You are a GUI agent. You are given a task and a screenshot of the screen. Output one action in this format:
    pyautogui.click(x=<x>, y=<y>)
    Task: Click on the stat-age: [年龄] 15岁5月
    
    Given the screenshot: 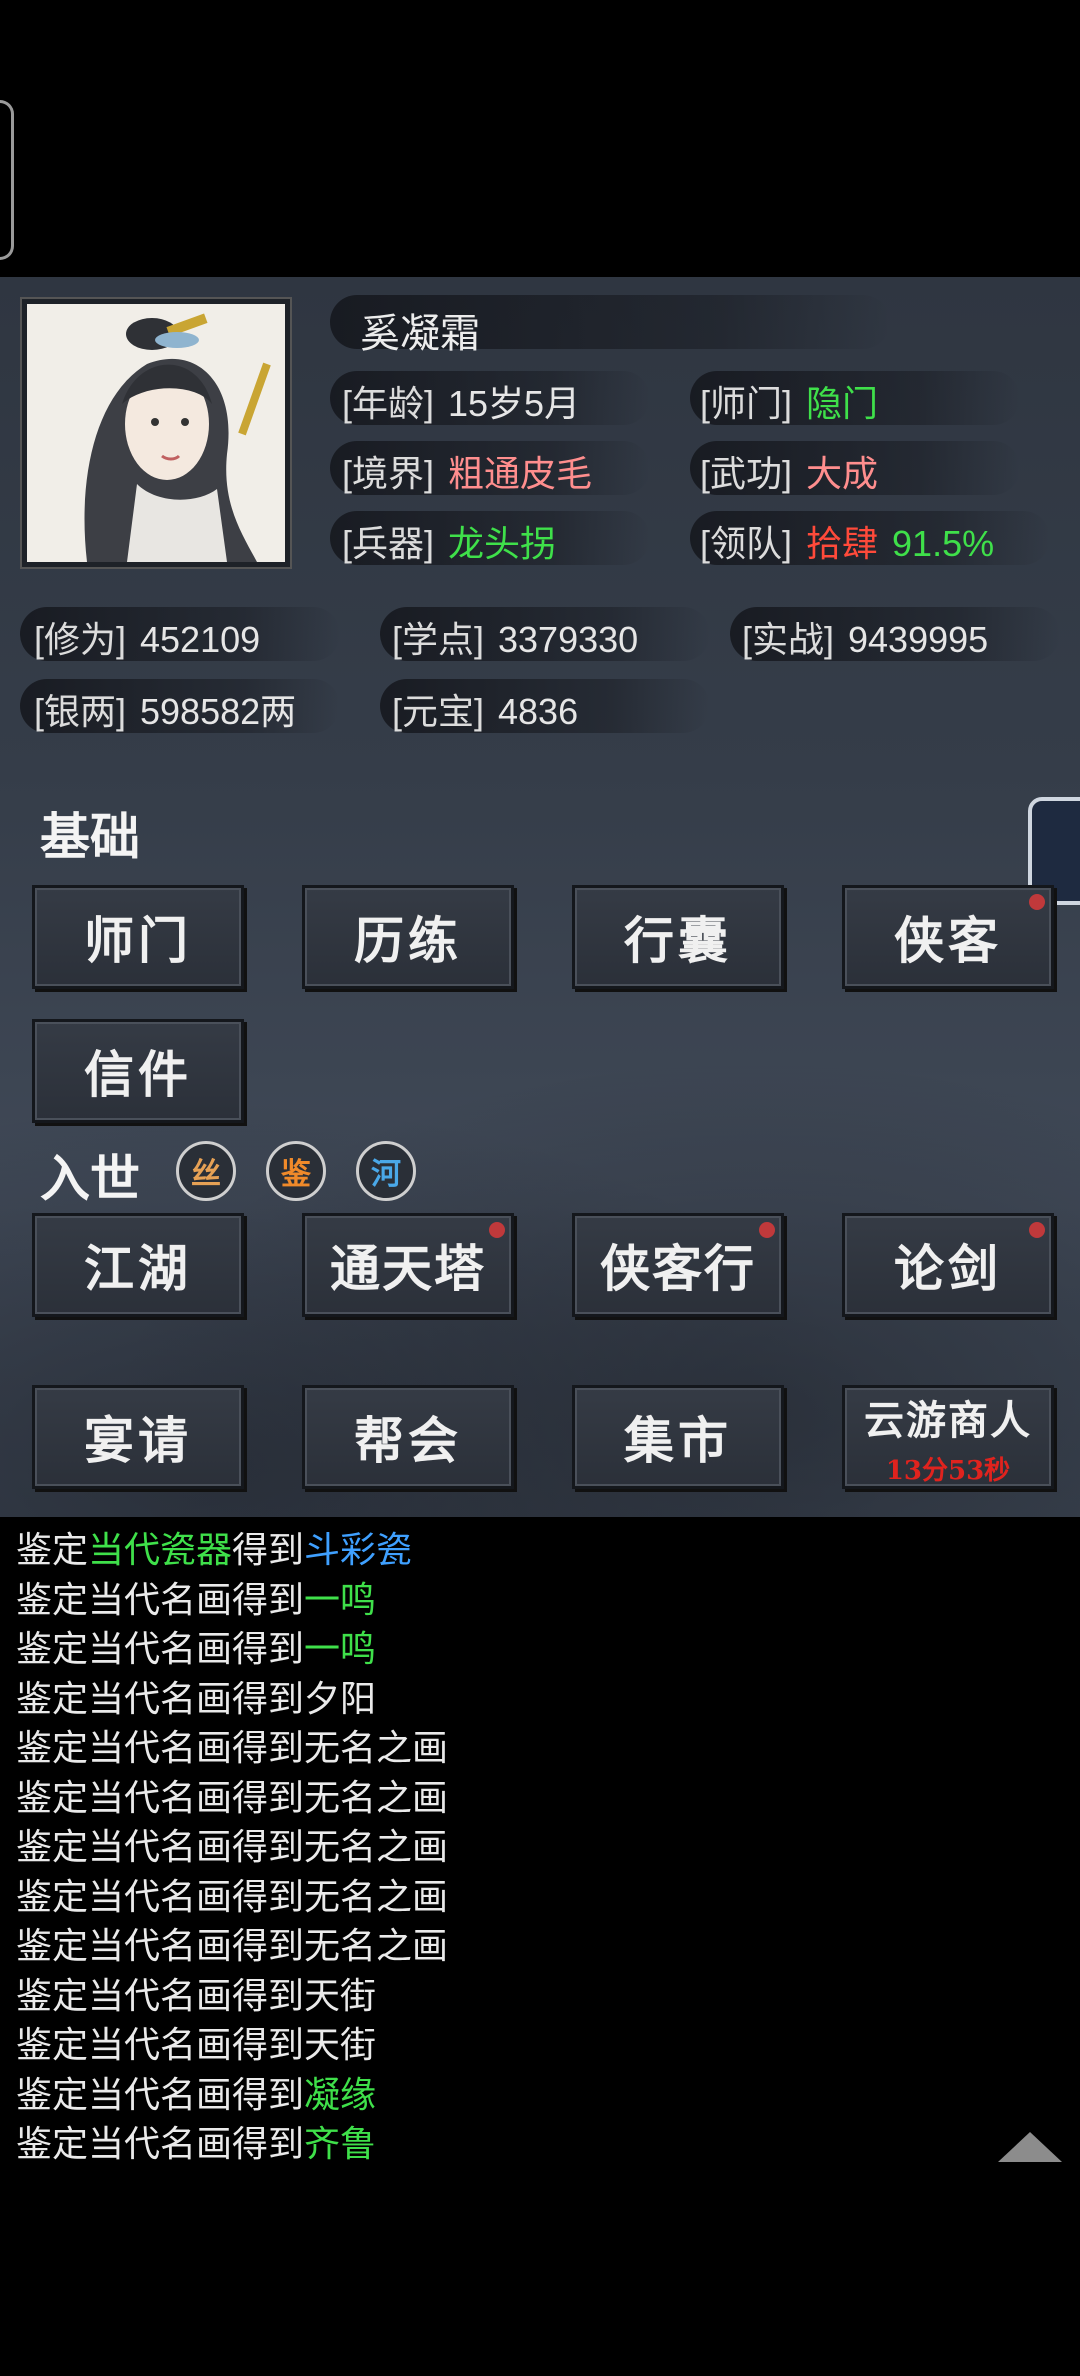 What is the action you would take?
    pyautogui.click(x=461, y=401)
    